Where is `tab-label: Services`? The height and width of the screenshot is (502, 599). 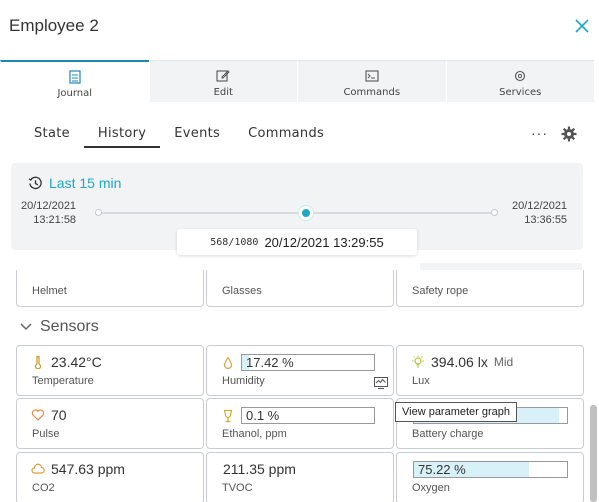 tab-label: Services is located at coordinates (520, 92).